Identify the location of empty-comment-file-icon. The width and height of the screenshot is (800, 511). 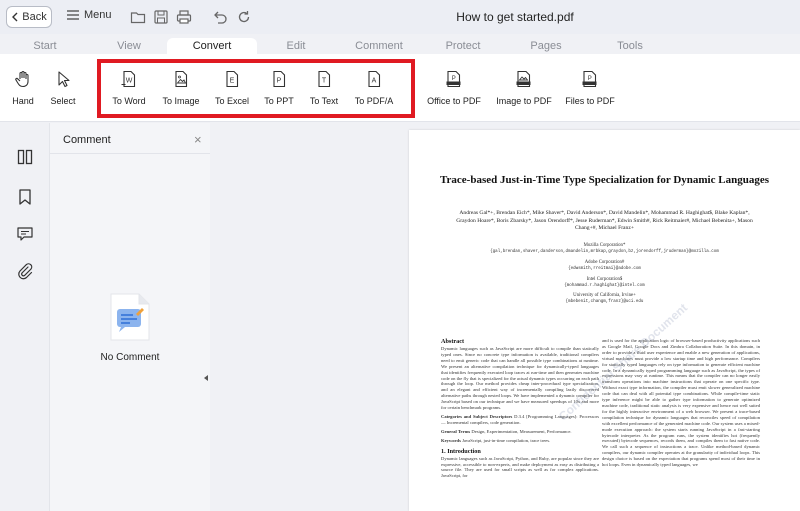
(130, 317).